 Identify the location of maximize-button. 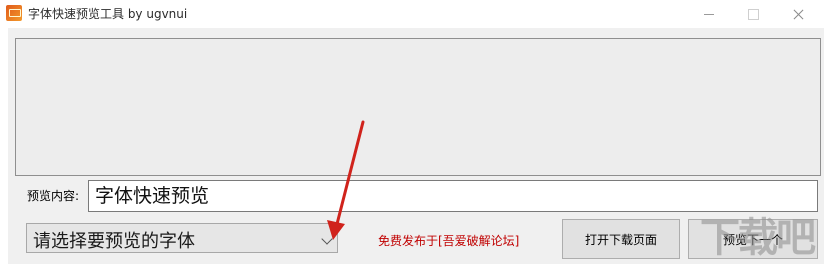
(753, 14).